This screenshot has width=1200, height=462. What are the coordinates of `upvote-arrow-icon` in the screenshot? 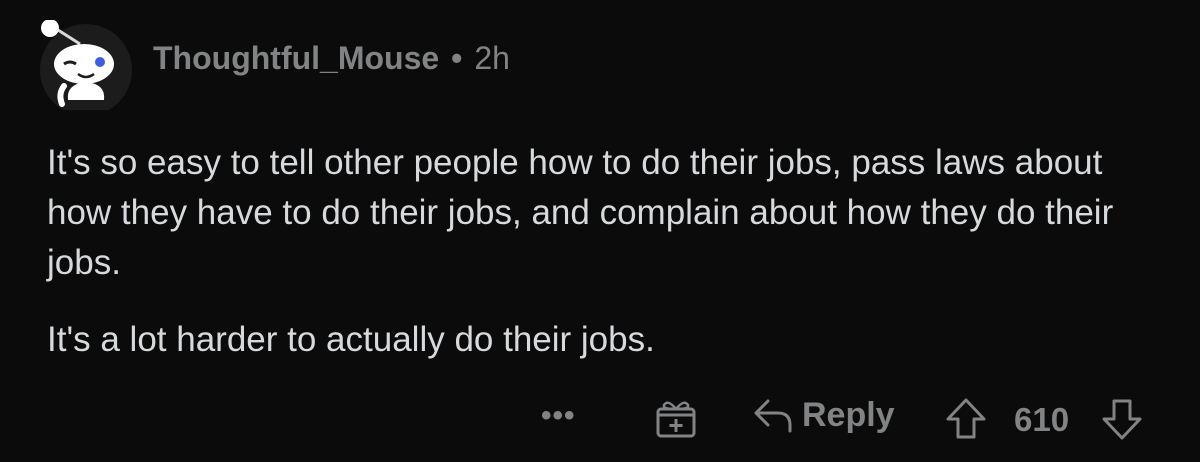 It's located at (966, 419).